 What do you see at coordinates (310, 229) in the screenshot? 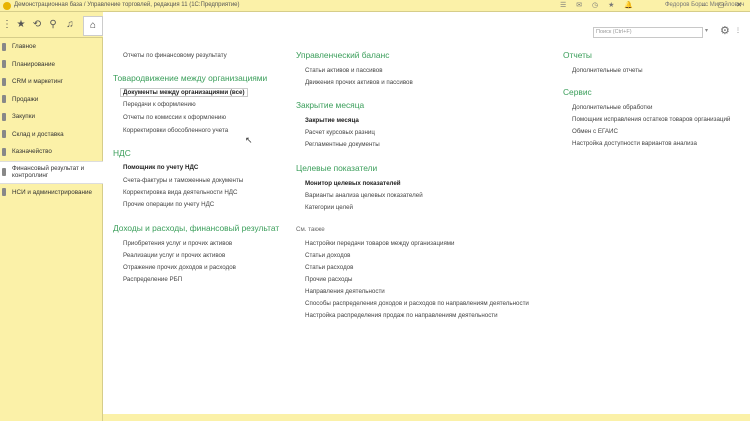
I see `see-also-title: См. также` at bounding box center [310, 229].